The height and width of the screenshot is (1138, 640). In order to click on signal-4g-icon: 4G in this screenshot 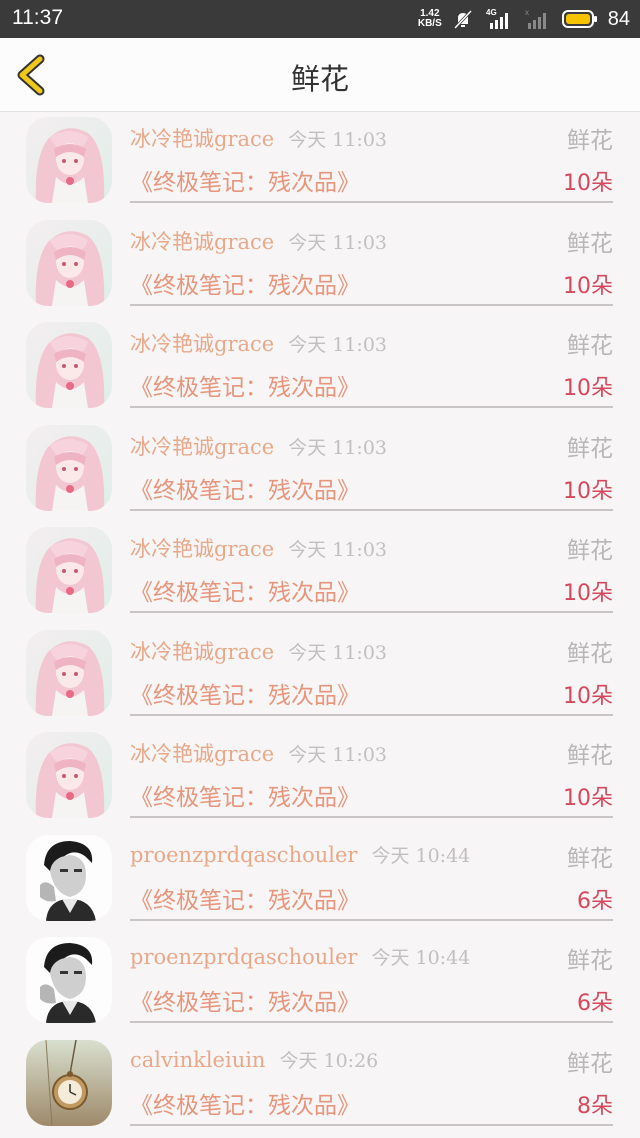, I will do `click(497, 18)`.